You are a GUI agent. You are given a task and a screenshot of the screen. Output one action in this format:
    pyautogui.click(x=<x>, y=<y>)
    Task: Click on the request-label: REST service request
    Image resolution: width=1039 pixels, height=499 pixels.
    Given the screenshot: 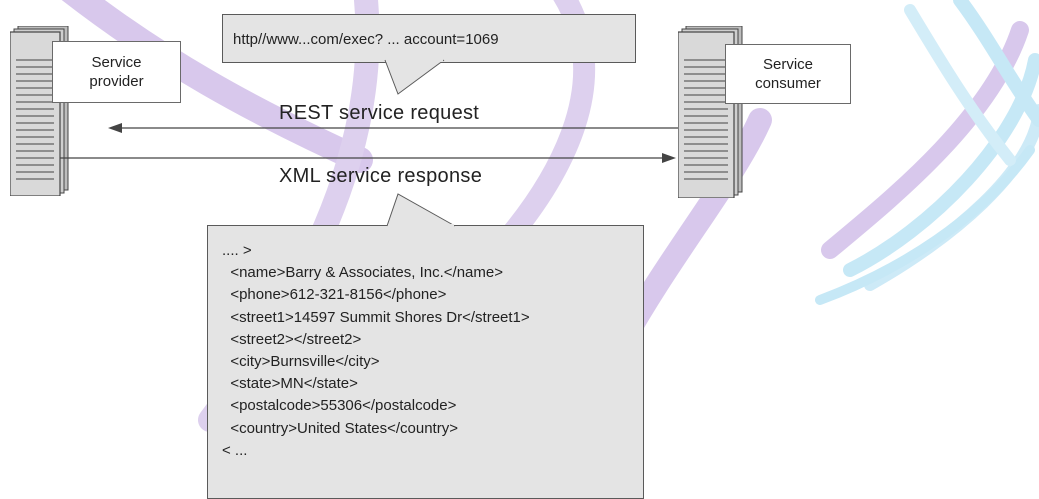 What is the action you would take?
    pyautogui.click(x=379, y=113)
    